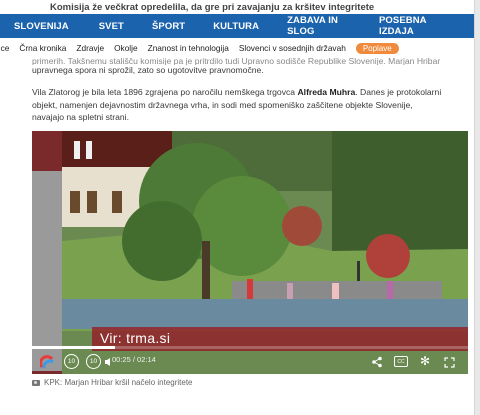  I want to click on subnav-crna-kronika: Črna kronika, so click(42, 48).